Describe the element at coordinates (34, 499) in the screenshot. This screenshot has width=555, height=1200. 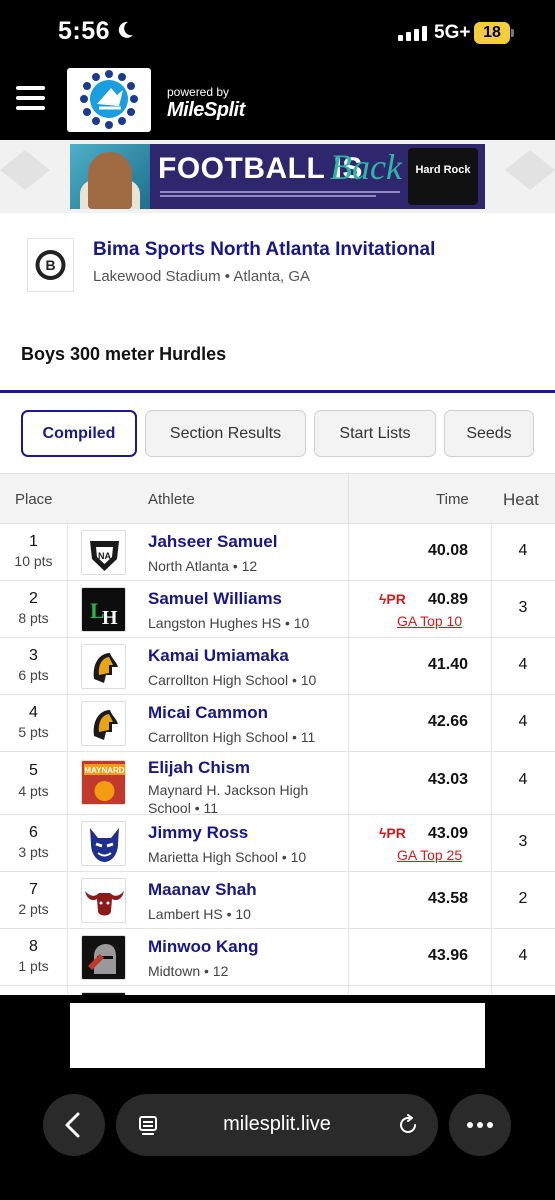
I see `header-place: Place` at that location.